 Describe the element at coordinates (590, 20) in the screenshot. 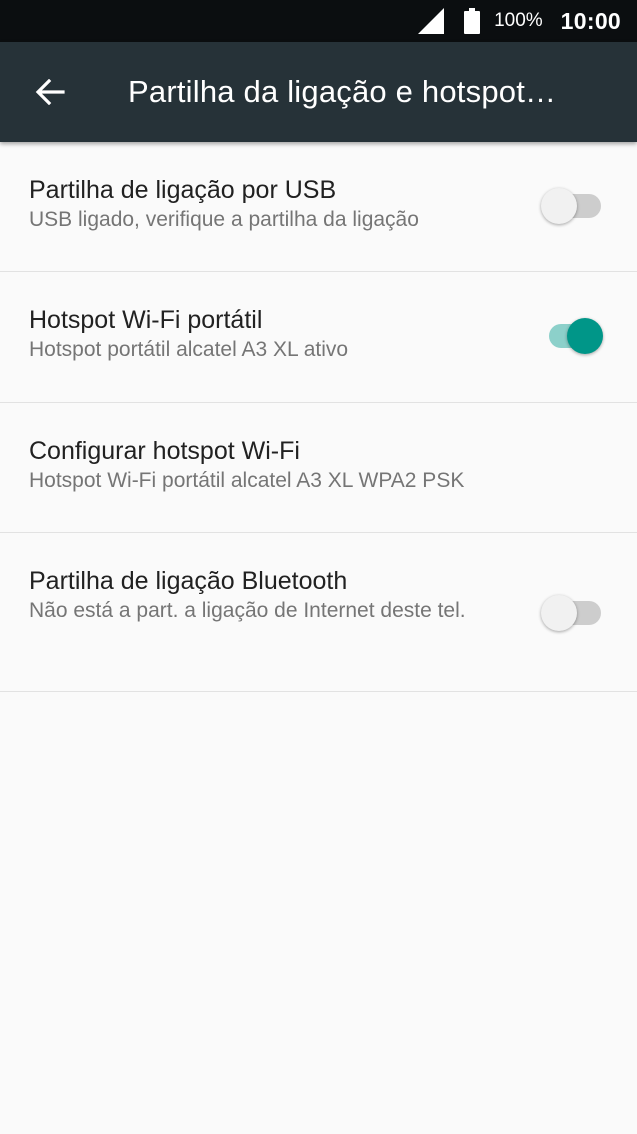

I see `clock: 10:00` at that location.